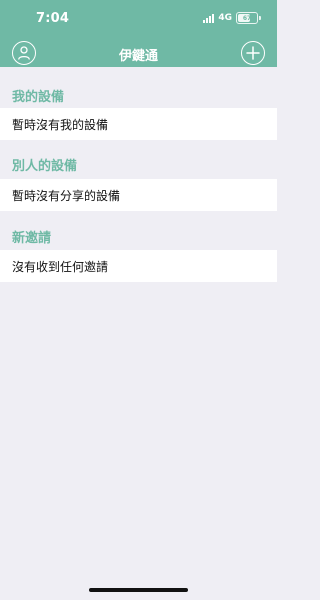 Image resolution: width=320 pixels, height=600 pixels. I want to click on status-indicators: 4G 67, so click(232, 18).